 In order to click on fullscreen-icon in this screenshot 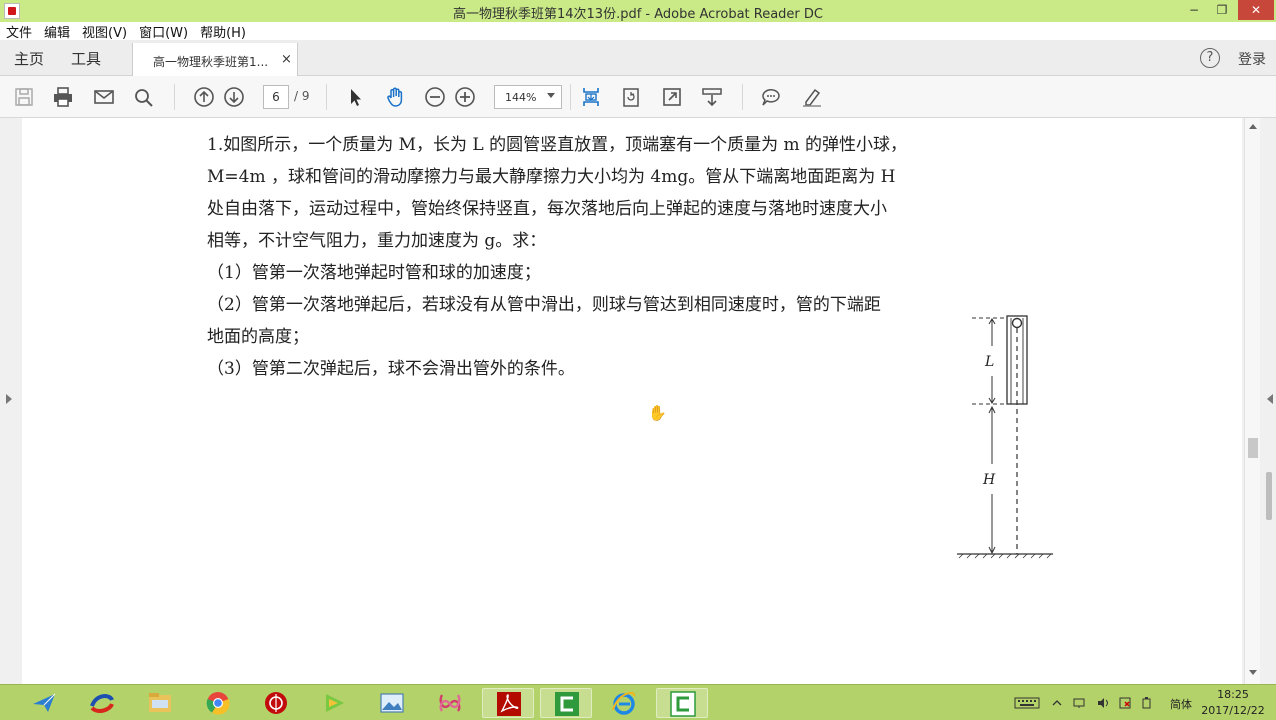, I will do `click(672, 97)`.